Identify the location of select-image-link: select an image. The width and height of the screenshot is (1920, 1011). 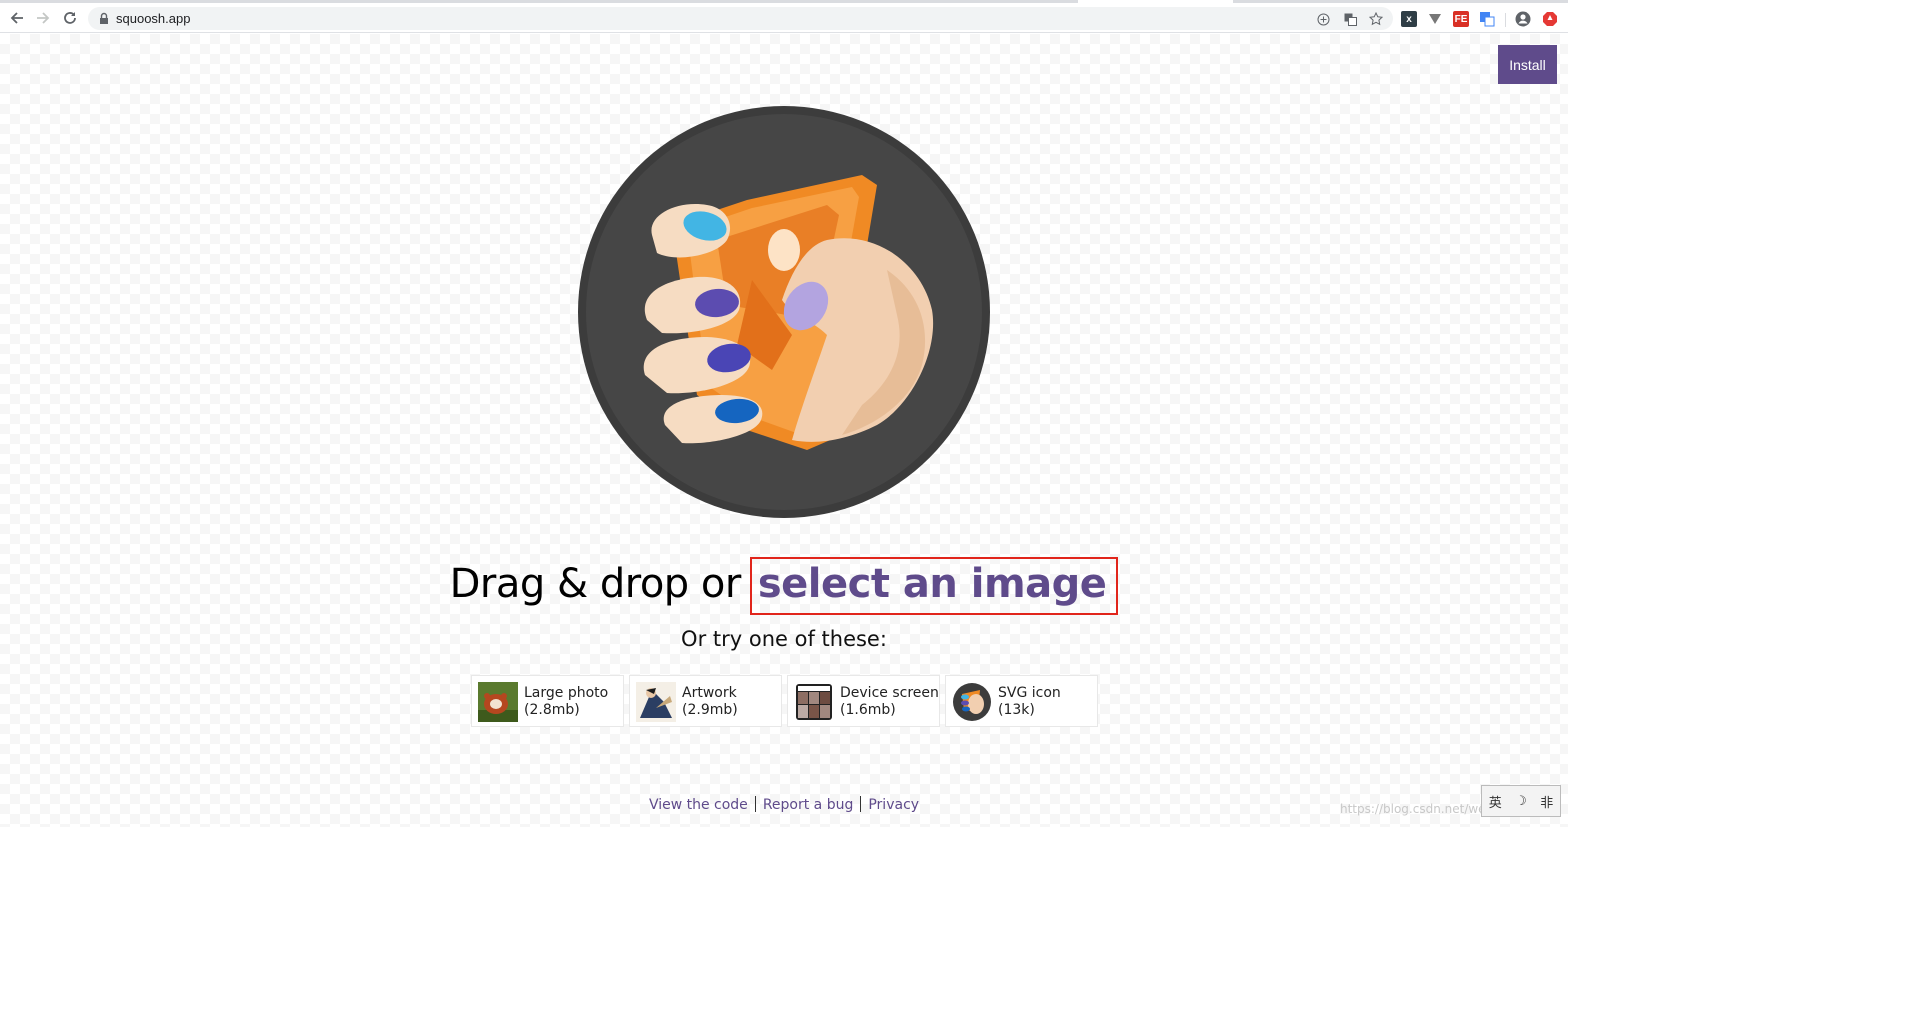
(934, 586).